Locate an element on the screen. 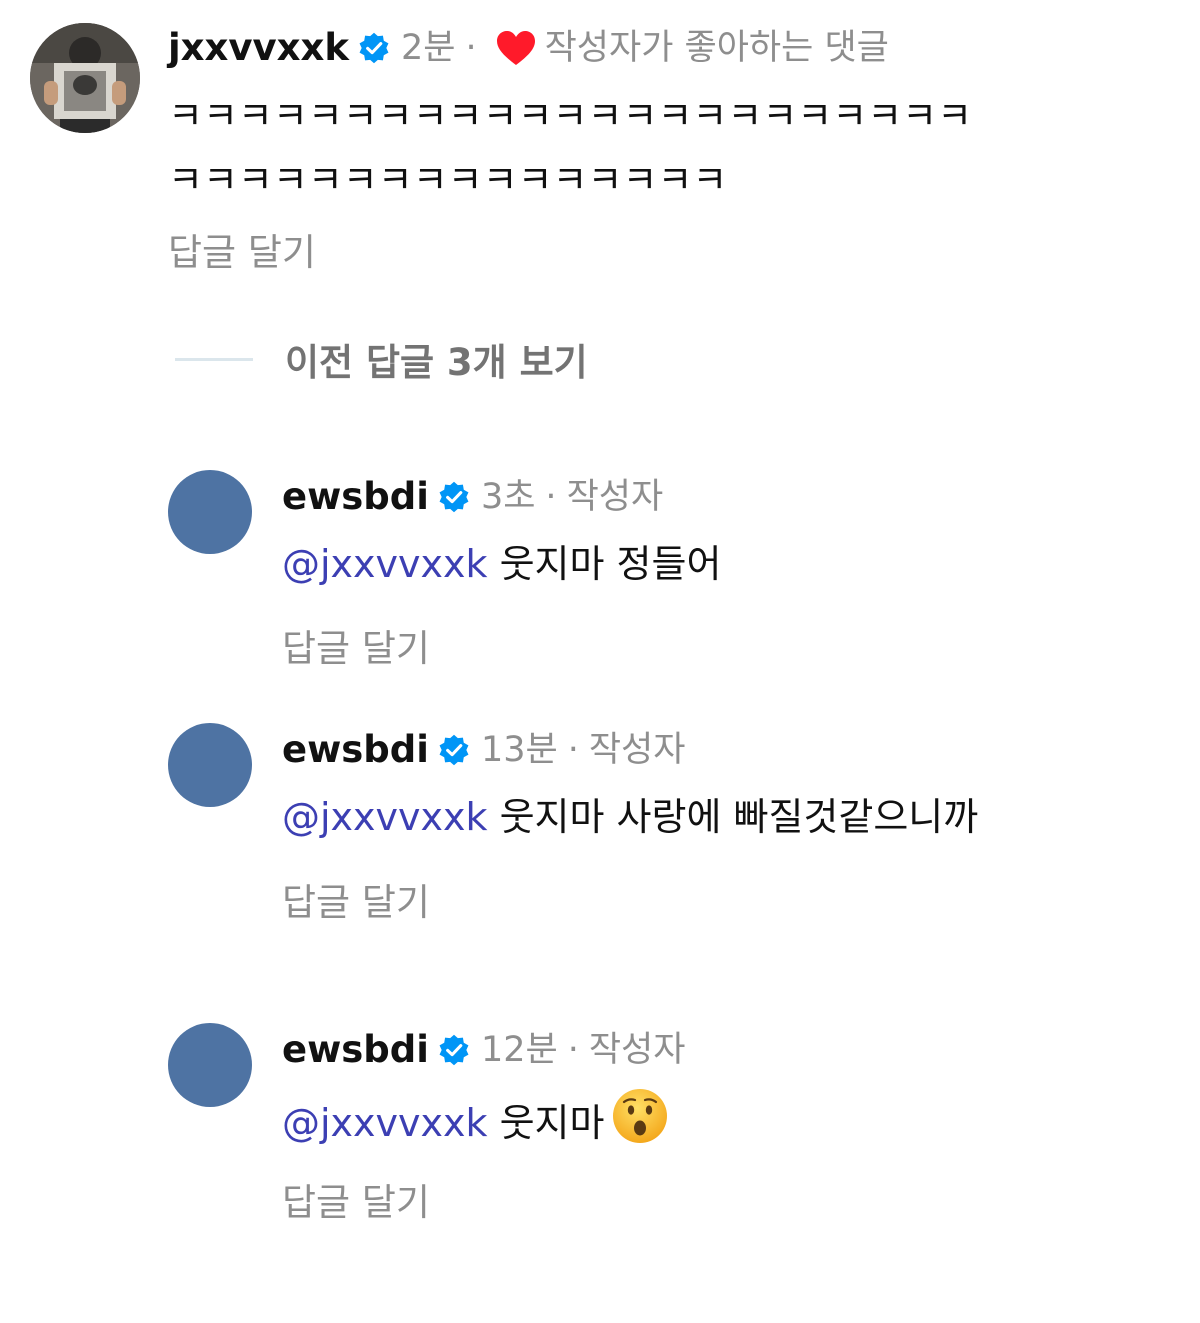 This screenshot has height=1323, width=1200. thread-line is located at coordinates (214, 359).